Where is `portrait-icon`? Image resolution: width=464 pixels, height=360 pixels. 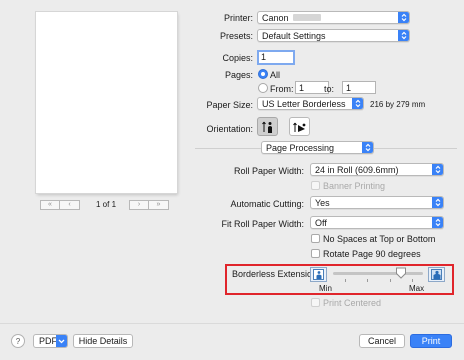
portrait-icon is located at coordinates (266, 127).